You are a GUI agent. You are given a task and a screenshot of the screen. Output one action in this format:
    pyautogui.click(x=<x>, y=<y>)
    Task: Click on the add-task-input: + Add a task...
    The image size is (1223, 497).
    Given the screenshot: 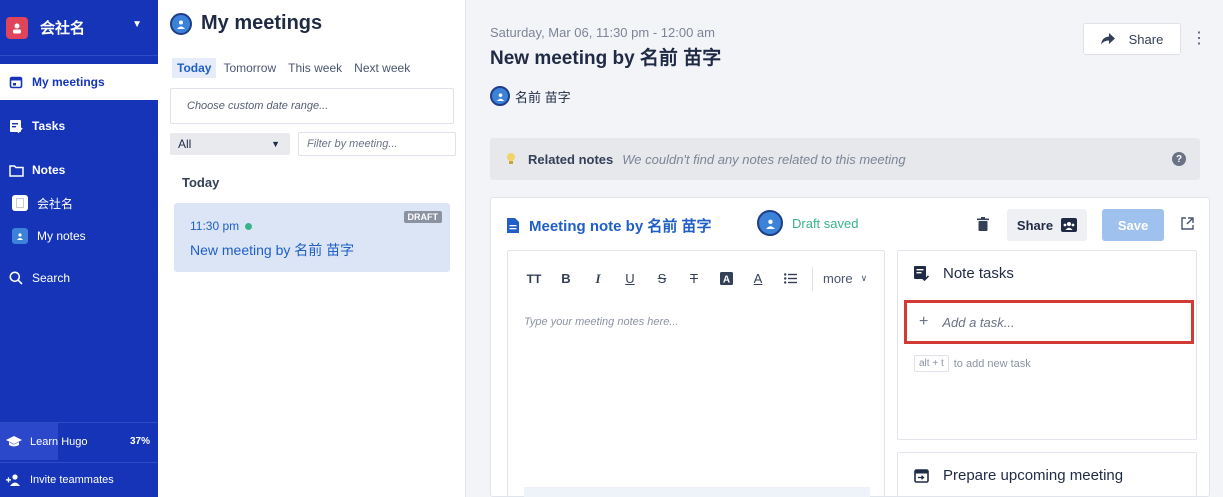 What is the action you would take?
    pyautogui.click(x=1049, y=322)
    